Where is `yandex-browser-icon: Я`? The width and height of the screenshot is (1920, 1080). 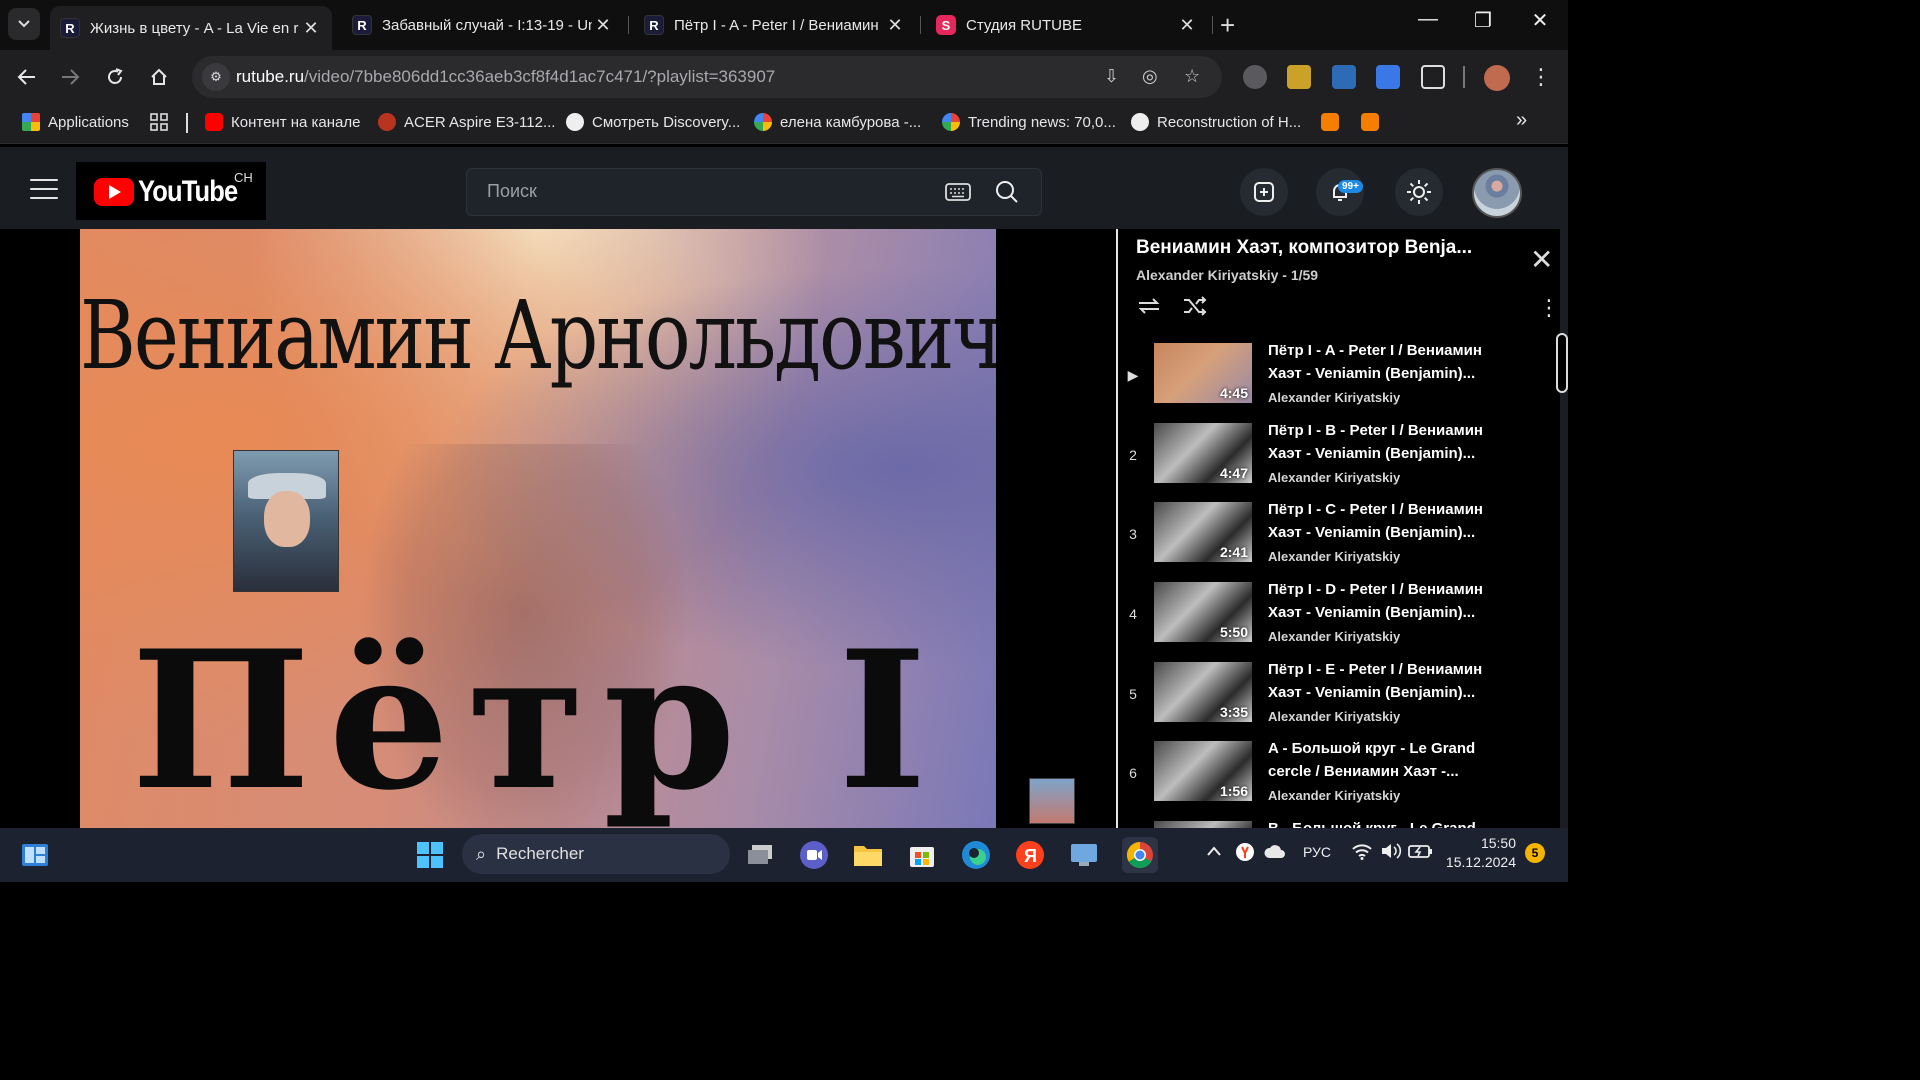
yandex-browser-icon: Я is located at coordinates (1030, 855).